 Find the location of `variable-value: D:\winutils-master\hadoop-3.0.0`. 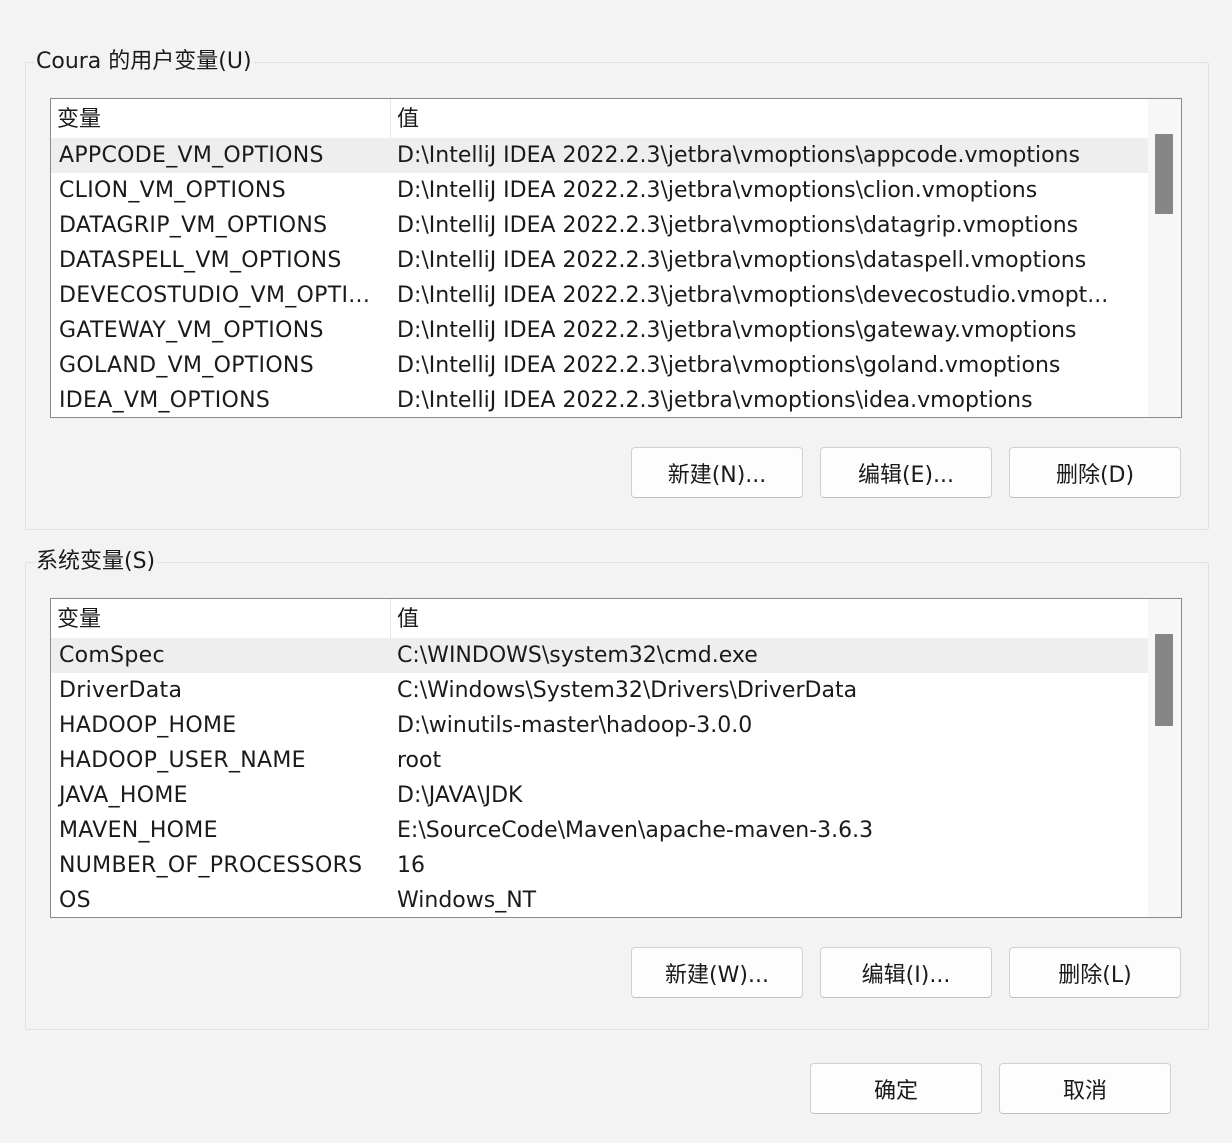

variable-value: D:\winutils-master\hadoop-3.0.0 is located at coordinates (575, 725).